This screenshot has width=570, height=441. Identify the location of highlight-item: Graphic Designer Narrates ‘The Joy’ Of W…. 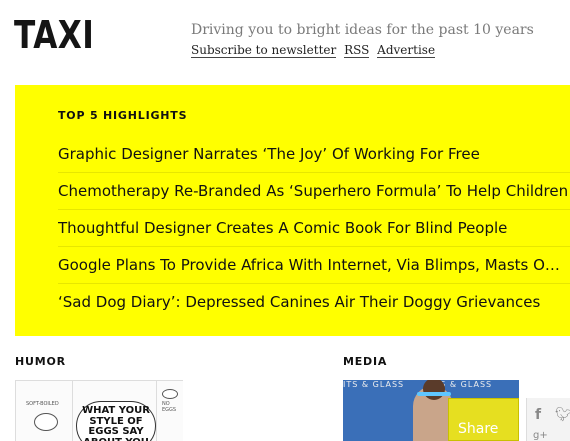
(314, 153).